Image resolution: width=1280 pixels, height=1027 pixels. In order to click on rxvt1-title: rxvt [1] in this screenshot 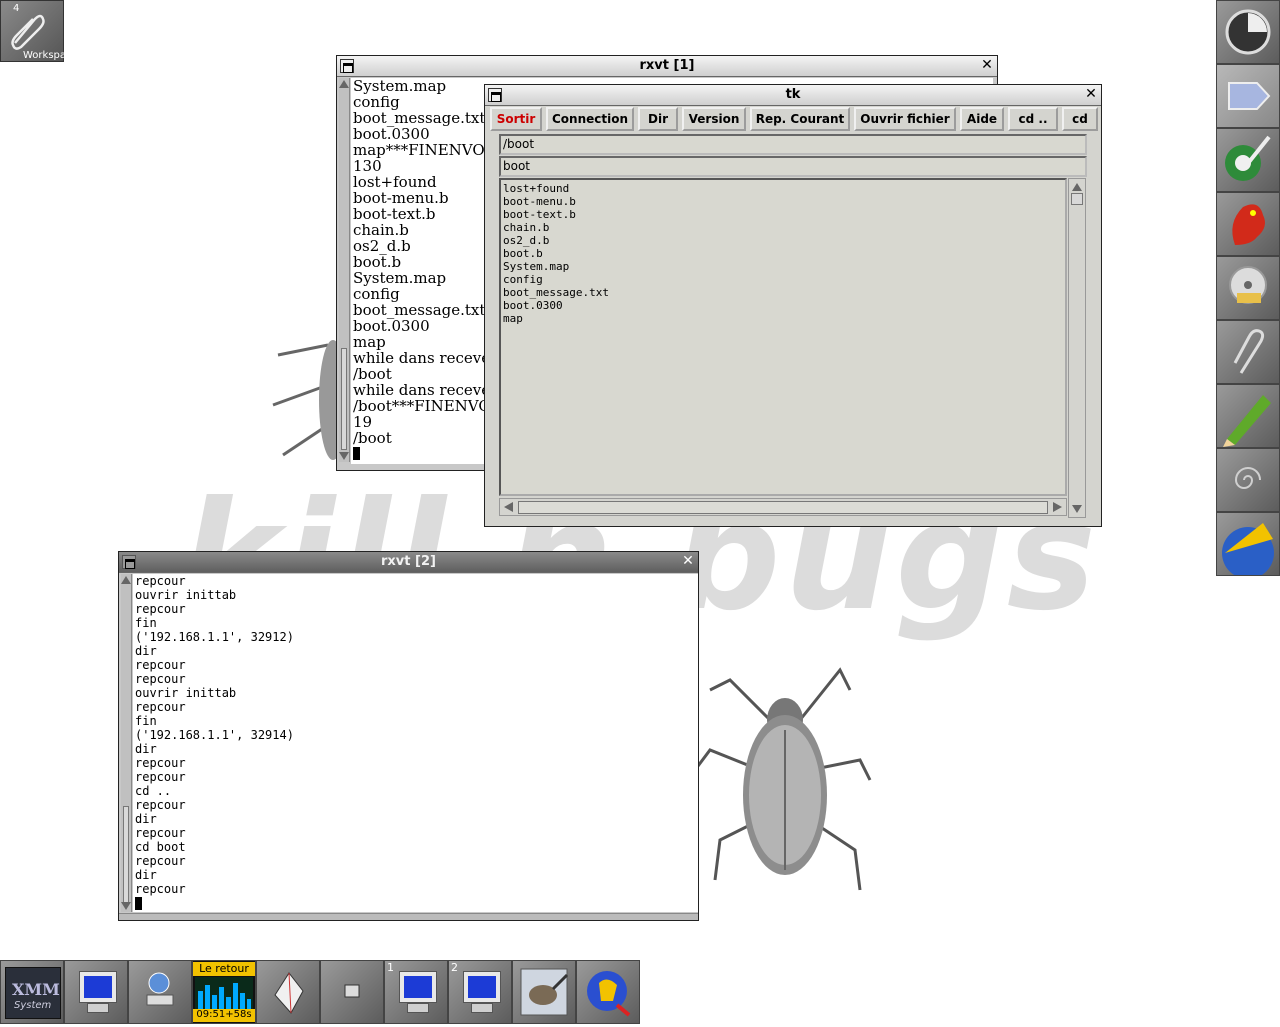, I will do `click(667, 65)`.